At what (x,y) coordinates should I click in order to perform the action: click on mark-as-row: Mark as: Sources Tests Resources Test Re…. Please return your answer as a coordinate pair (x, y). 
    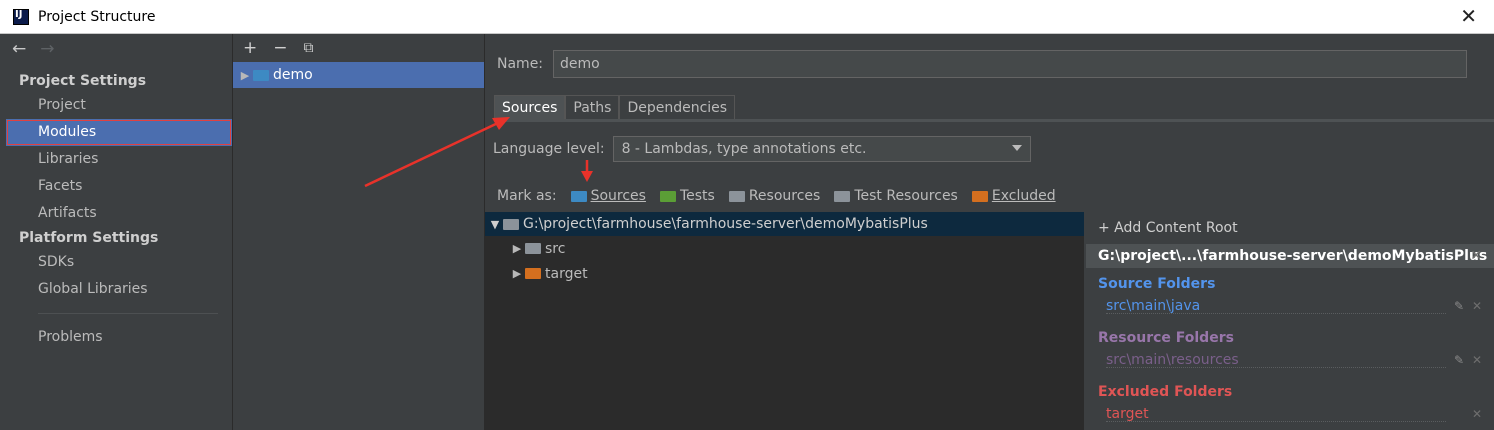
    Looking at the image, I should click on (776, 196).